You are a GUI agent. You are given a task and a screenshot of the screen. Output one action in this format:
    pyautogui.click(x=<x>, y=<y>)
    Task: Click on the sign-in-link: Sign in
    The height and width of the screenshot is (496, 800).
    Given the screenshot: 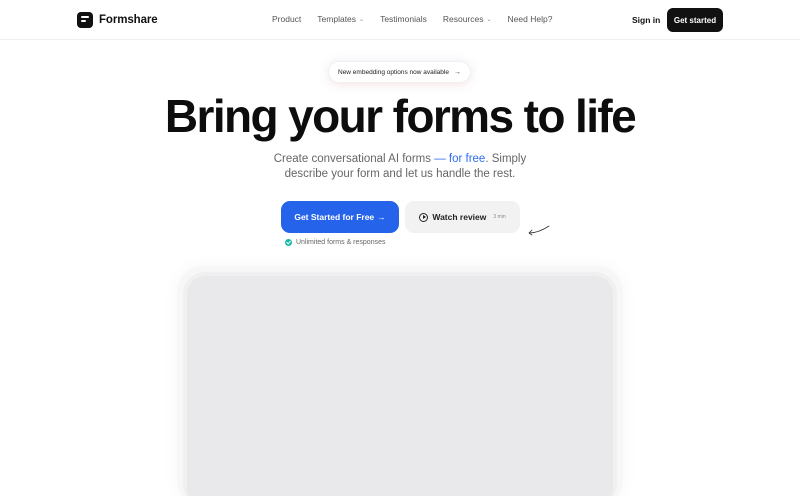 What is the action you would take?
    pyautogui.click(x=646, y=20)
    